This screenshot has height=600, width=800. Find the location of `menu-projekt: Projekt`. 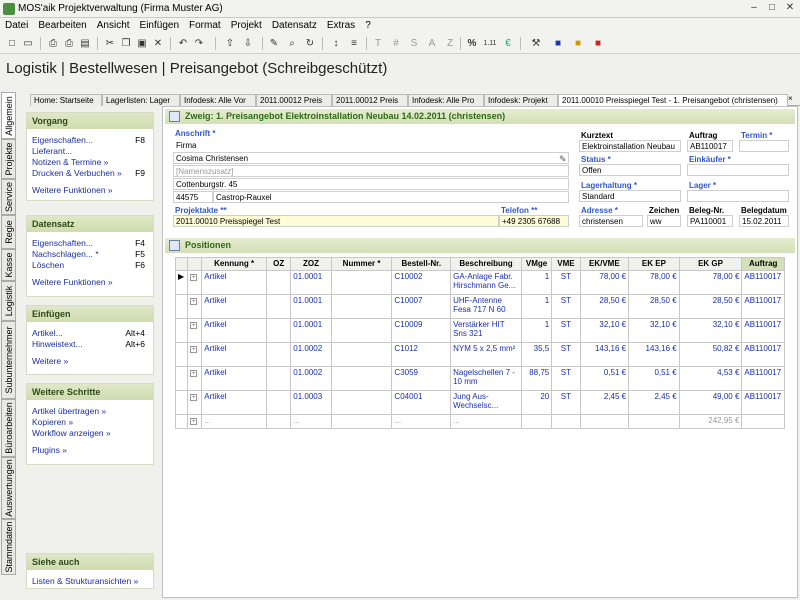

menu-projekt: Projekt is located at coordinates (246, 25).